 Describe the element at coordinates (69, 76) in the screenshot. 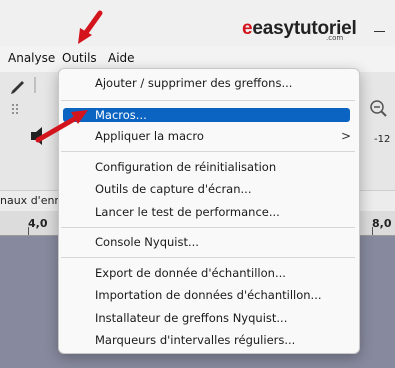

I see `annotation-arrows` at that location.